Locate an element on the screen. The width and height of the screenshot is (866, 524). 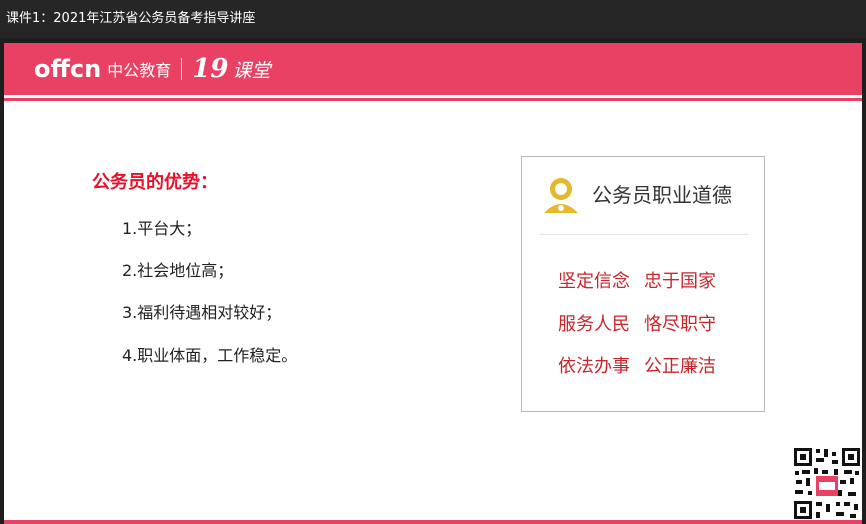
advantage-item: 1.平台大； is located at coordinates (162, 228).